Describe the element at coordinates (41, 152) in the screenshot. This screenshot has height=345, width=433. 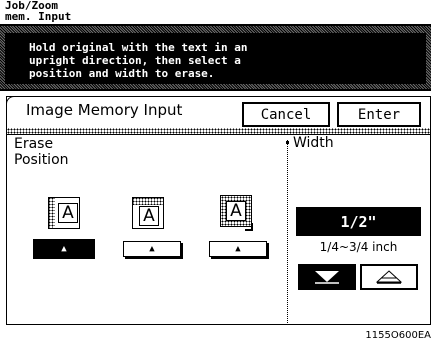
I see `erase-position-label: Erase Position` at that location.